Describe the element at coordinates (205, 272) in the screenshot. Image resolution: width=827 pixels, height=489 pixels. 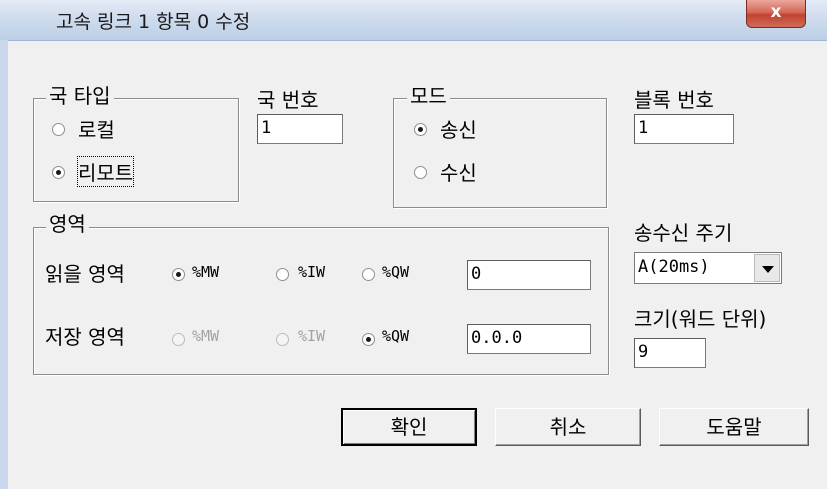
I see `read-mw-label: %MW` at that location.